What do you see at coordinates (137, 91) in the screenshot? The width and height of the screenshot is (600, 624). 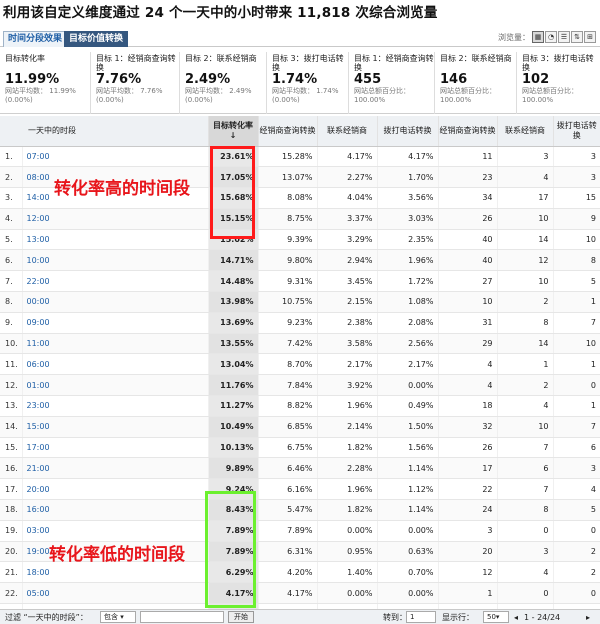 I see `scorecard-sub: 网站平均数： 7.76%` at bounding box center [137, 91].